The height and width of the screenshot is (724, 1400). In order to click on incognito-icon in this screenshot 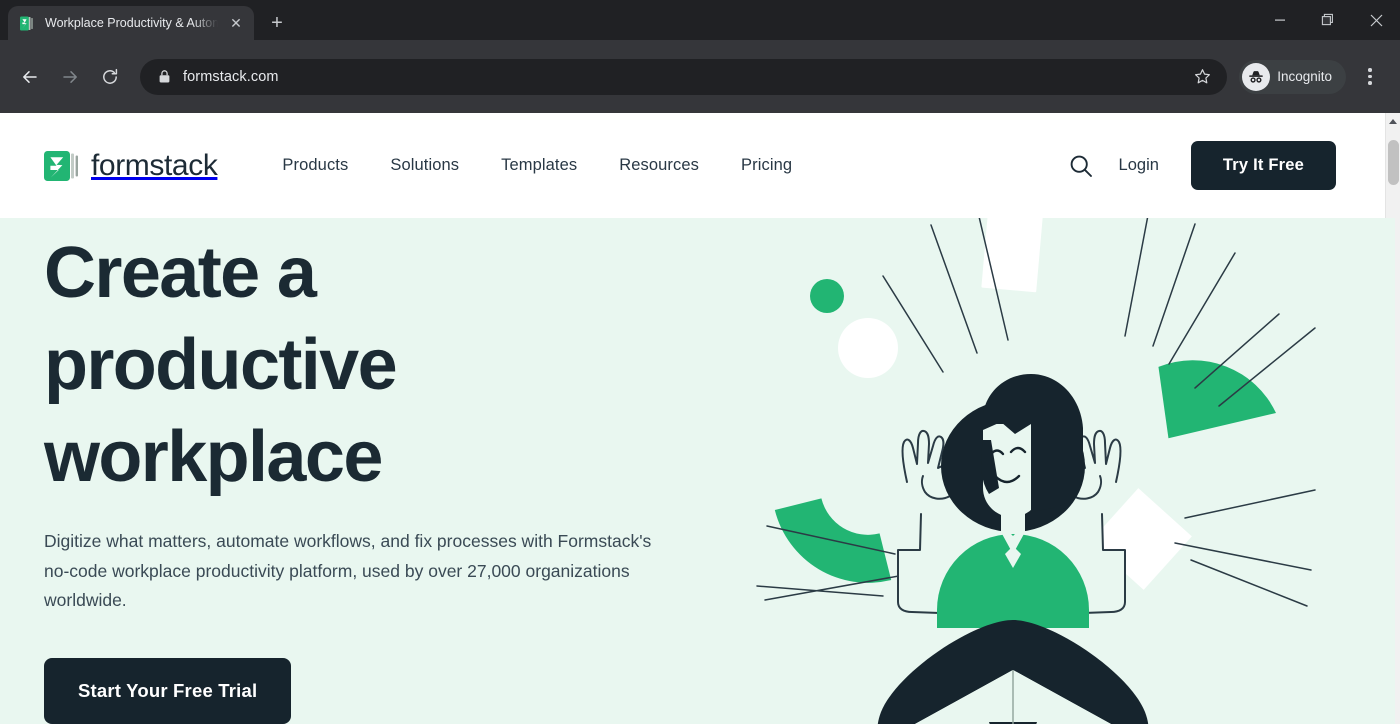, I will do `click(1256, 76)`.